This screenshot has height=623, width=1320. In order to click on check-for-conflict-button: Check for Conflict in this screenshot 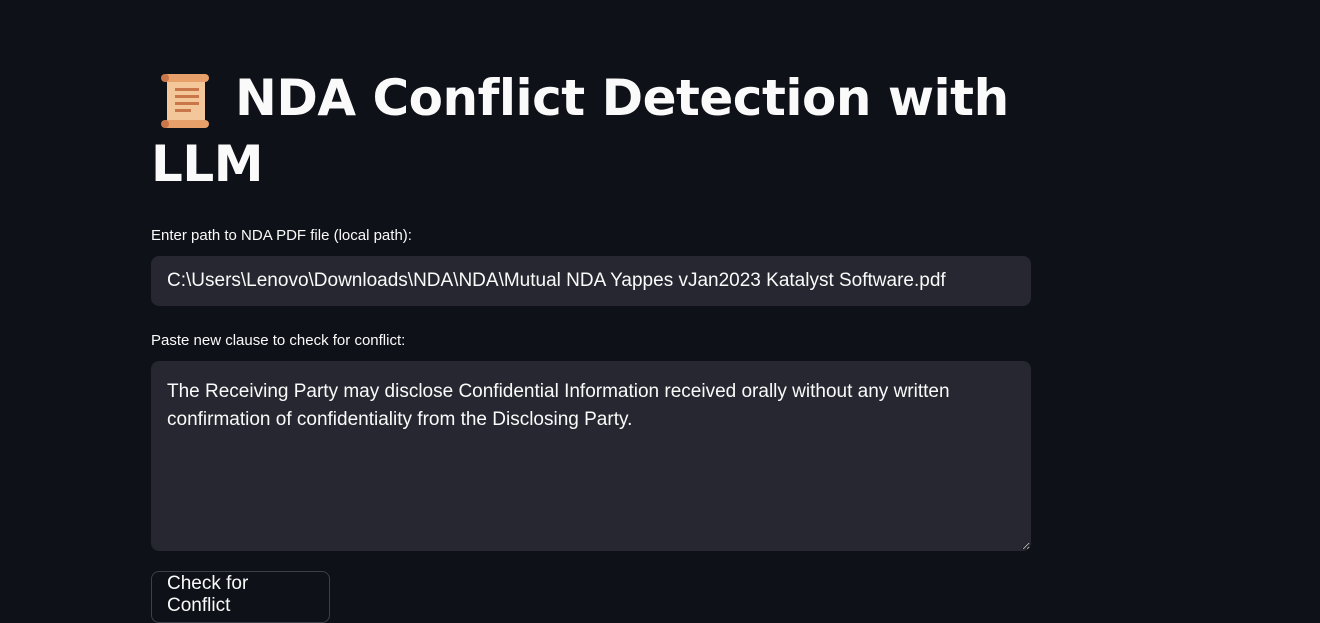, I will do `click(240, 597)`.